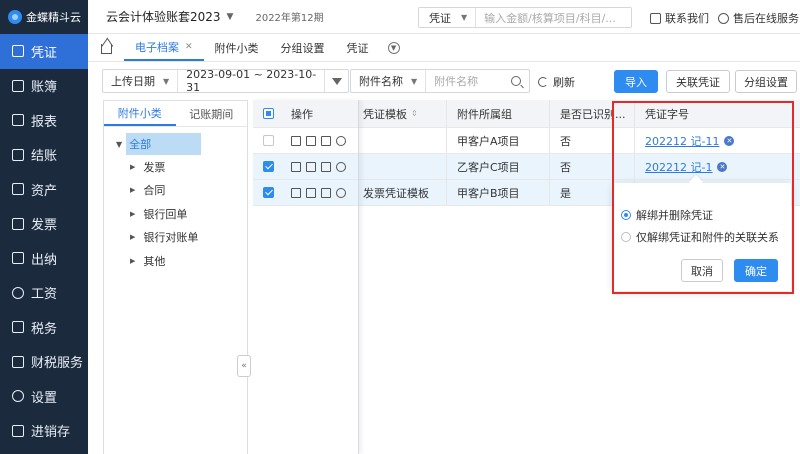 This screenshot has width=800, height=454. Describe the element at coordinates (678, 167) in the screenshot. I see `voucher-link: 202212 记-1` at that location.